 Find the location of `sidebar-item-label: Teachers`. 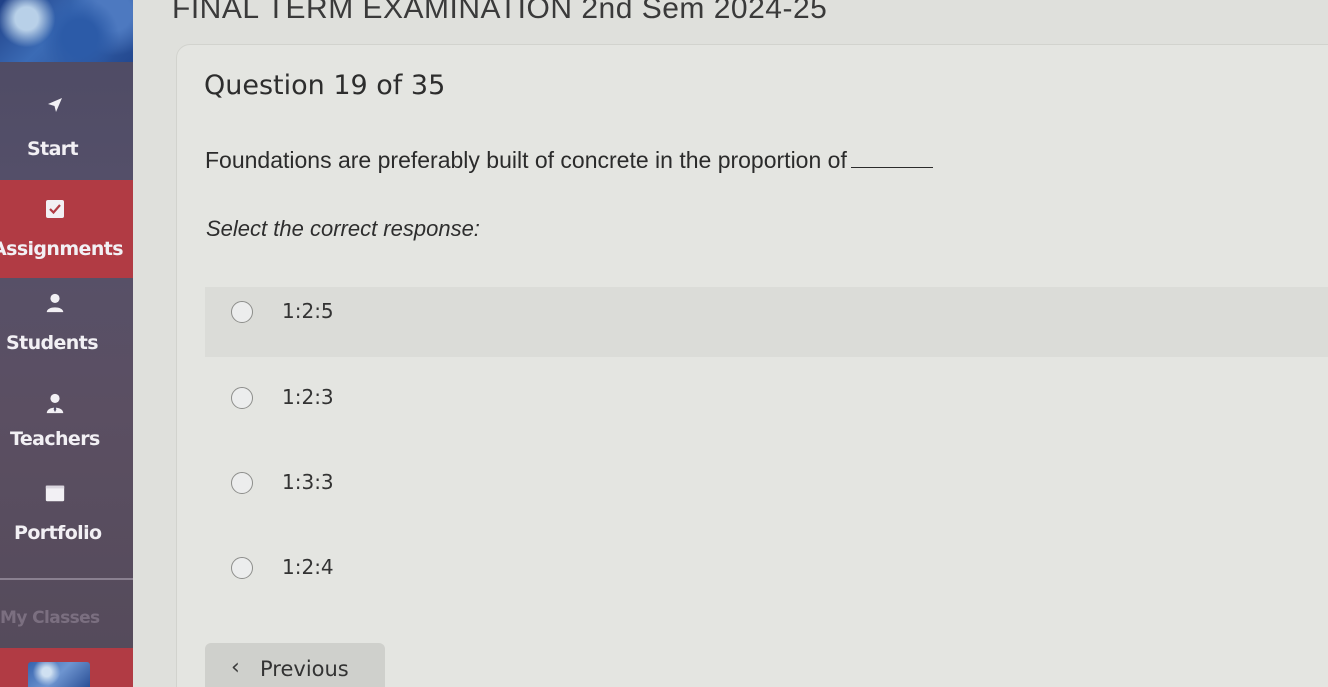

sidebar-item-label: Teachers is located at coordinates (55, 439).